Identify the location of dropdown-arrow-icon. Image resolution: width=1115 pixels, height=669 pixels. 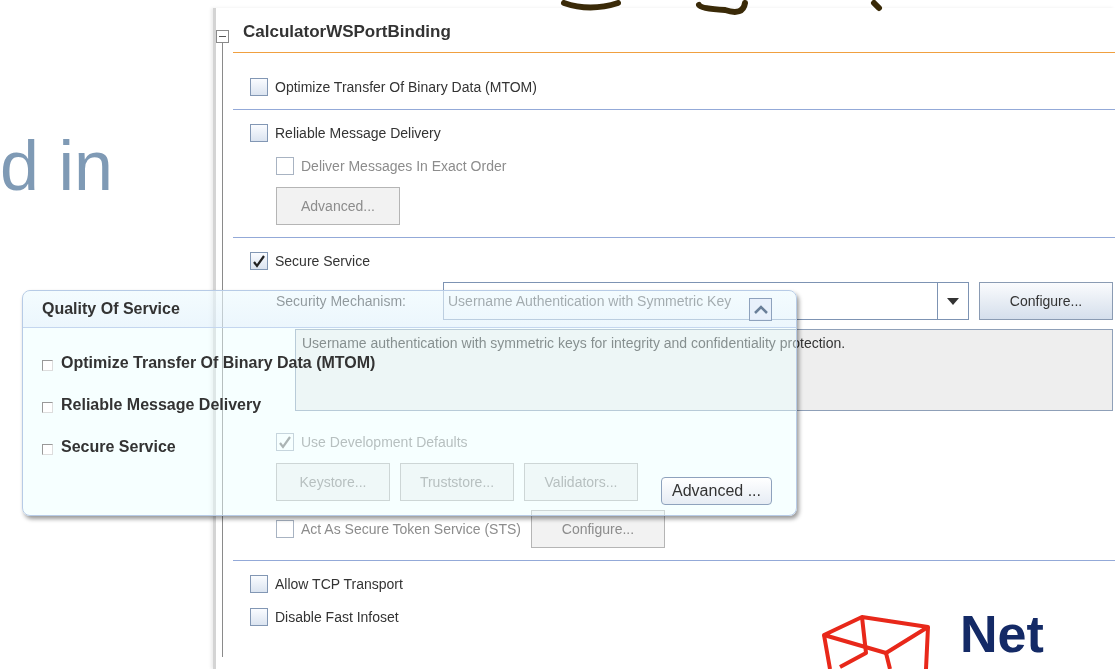
(953, 301).